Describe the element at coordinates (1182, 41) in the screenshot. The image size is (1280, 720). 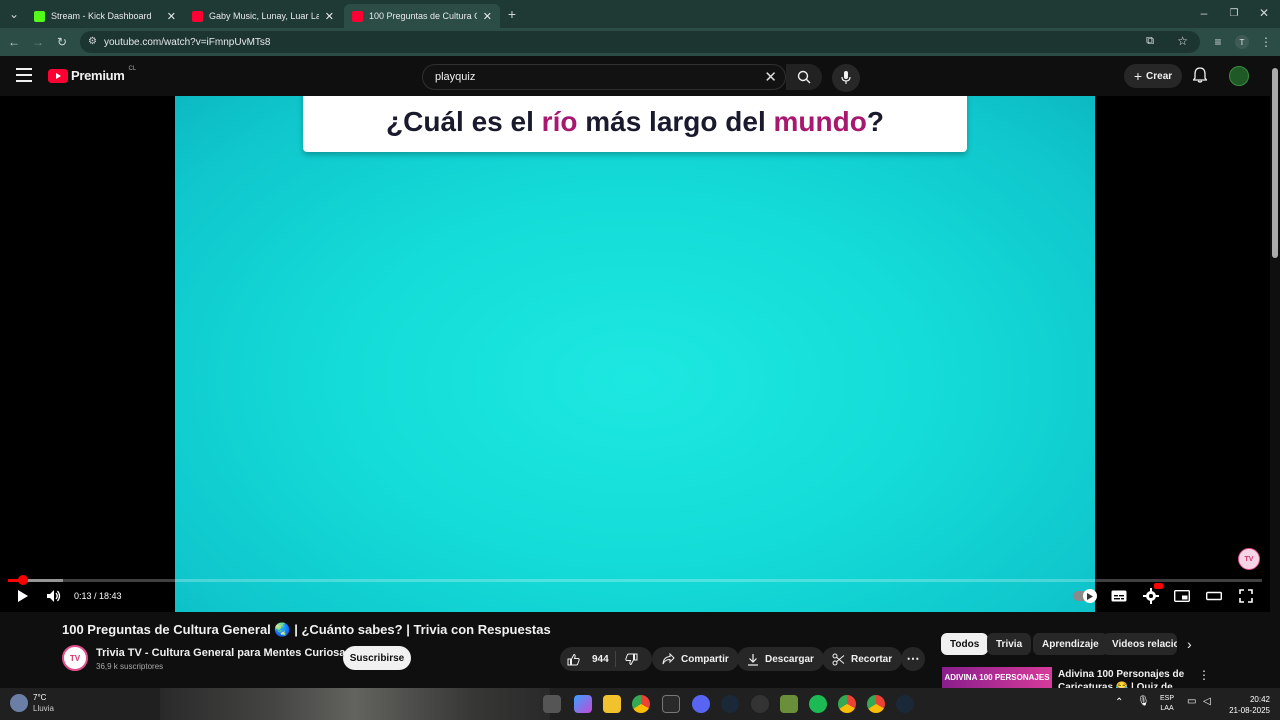
I see `bookmark-star-icon: ☆` at that location.